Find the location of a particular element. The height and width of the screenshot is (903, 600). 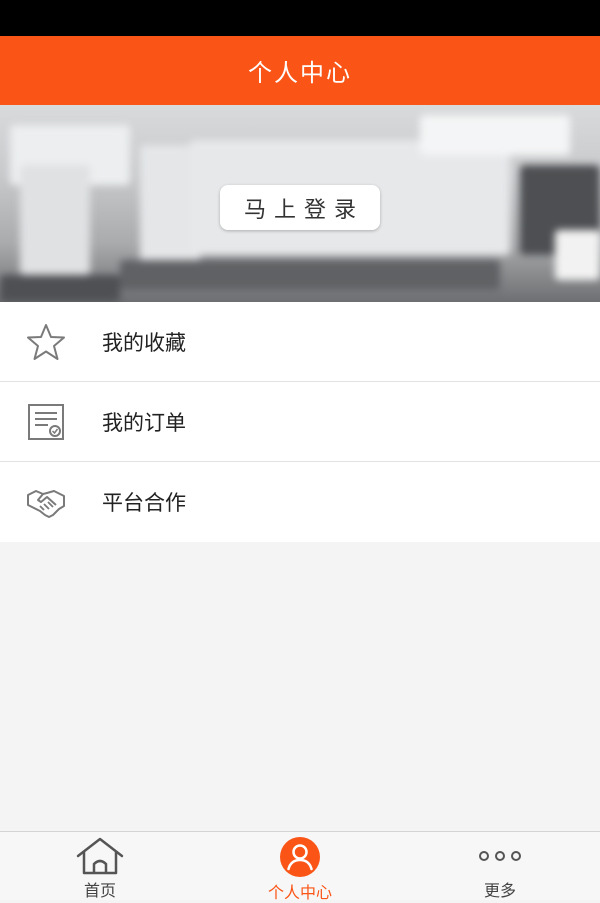

menu-item-label: 我的订单 is located at coordinates (144, 422).